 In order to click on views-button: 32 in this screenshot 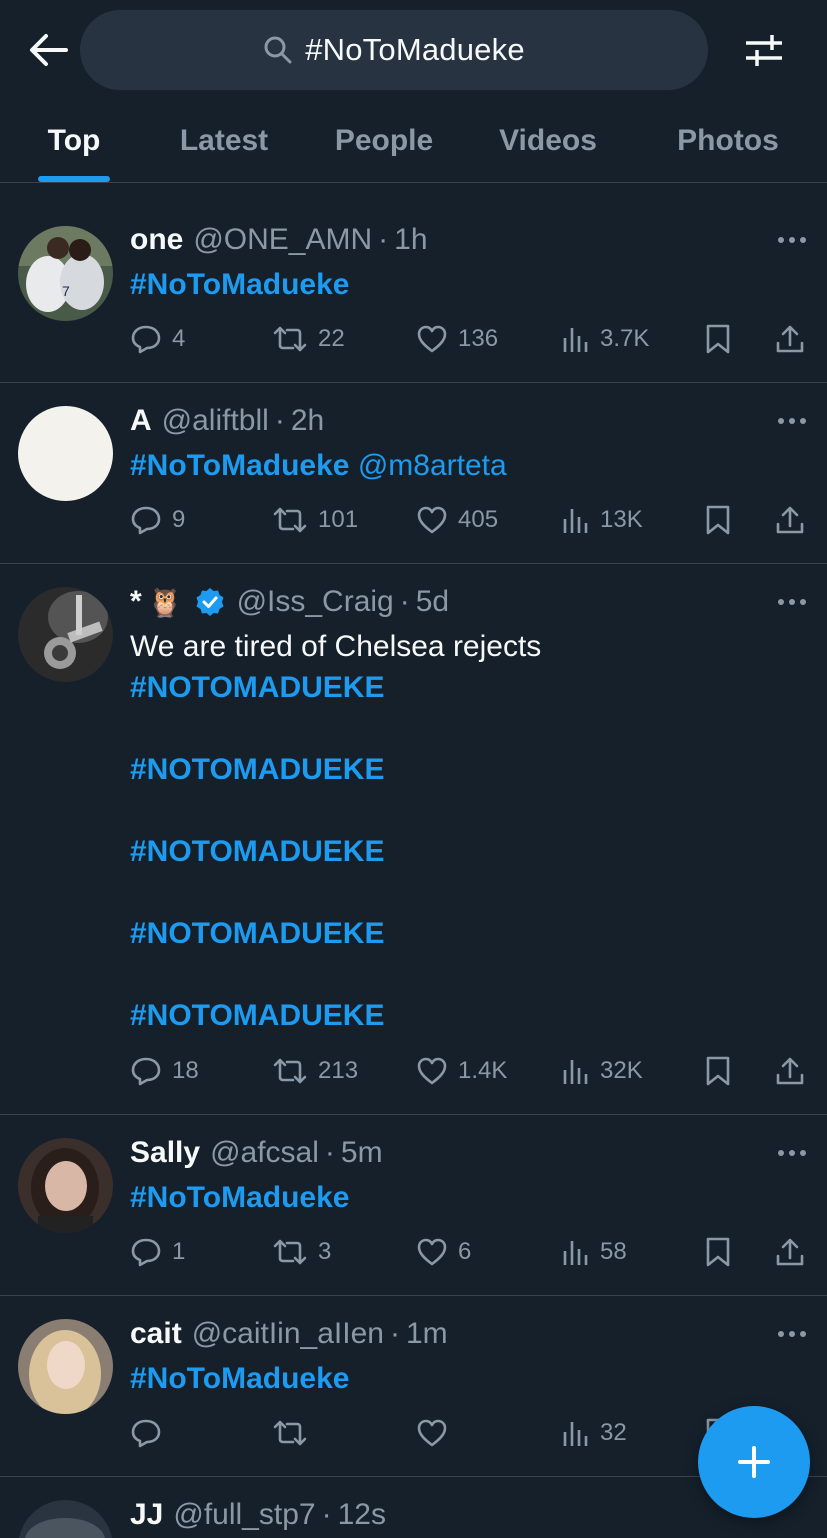, I will do `click(594, 1433)`.